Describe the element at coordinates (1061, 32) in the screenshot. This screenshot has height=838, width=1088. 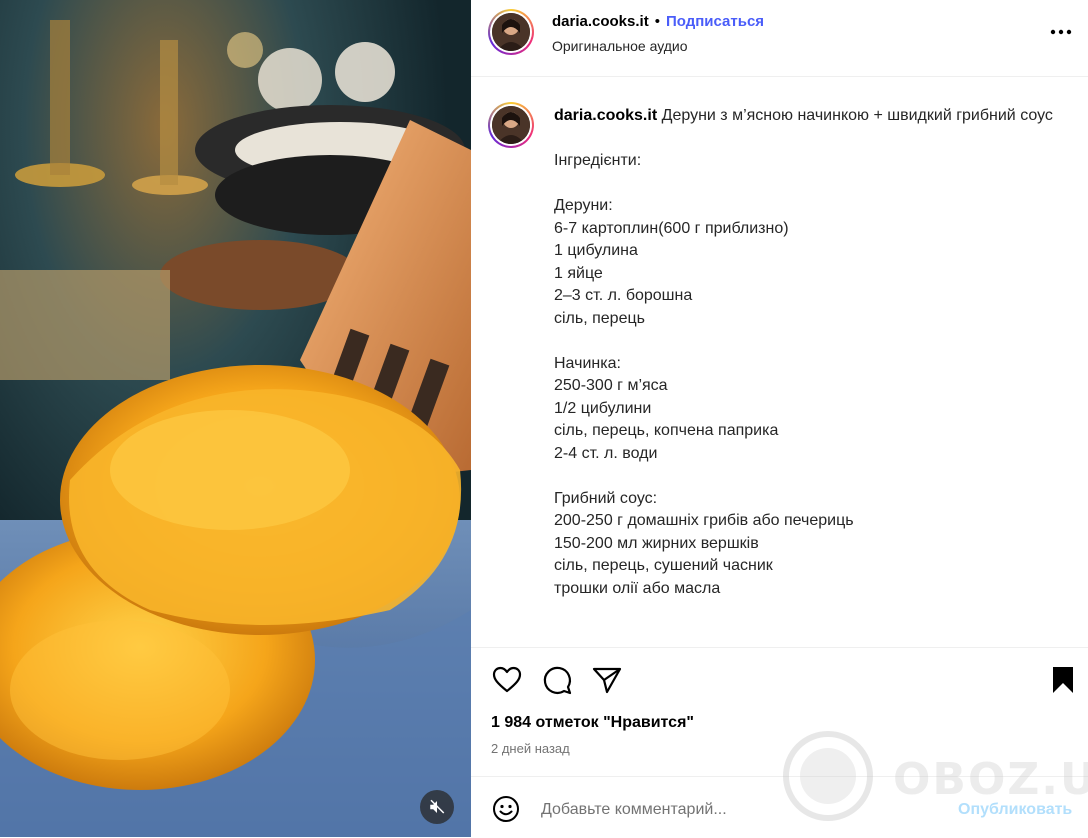
I see `more-horizontal-icon` at that location.